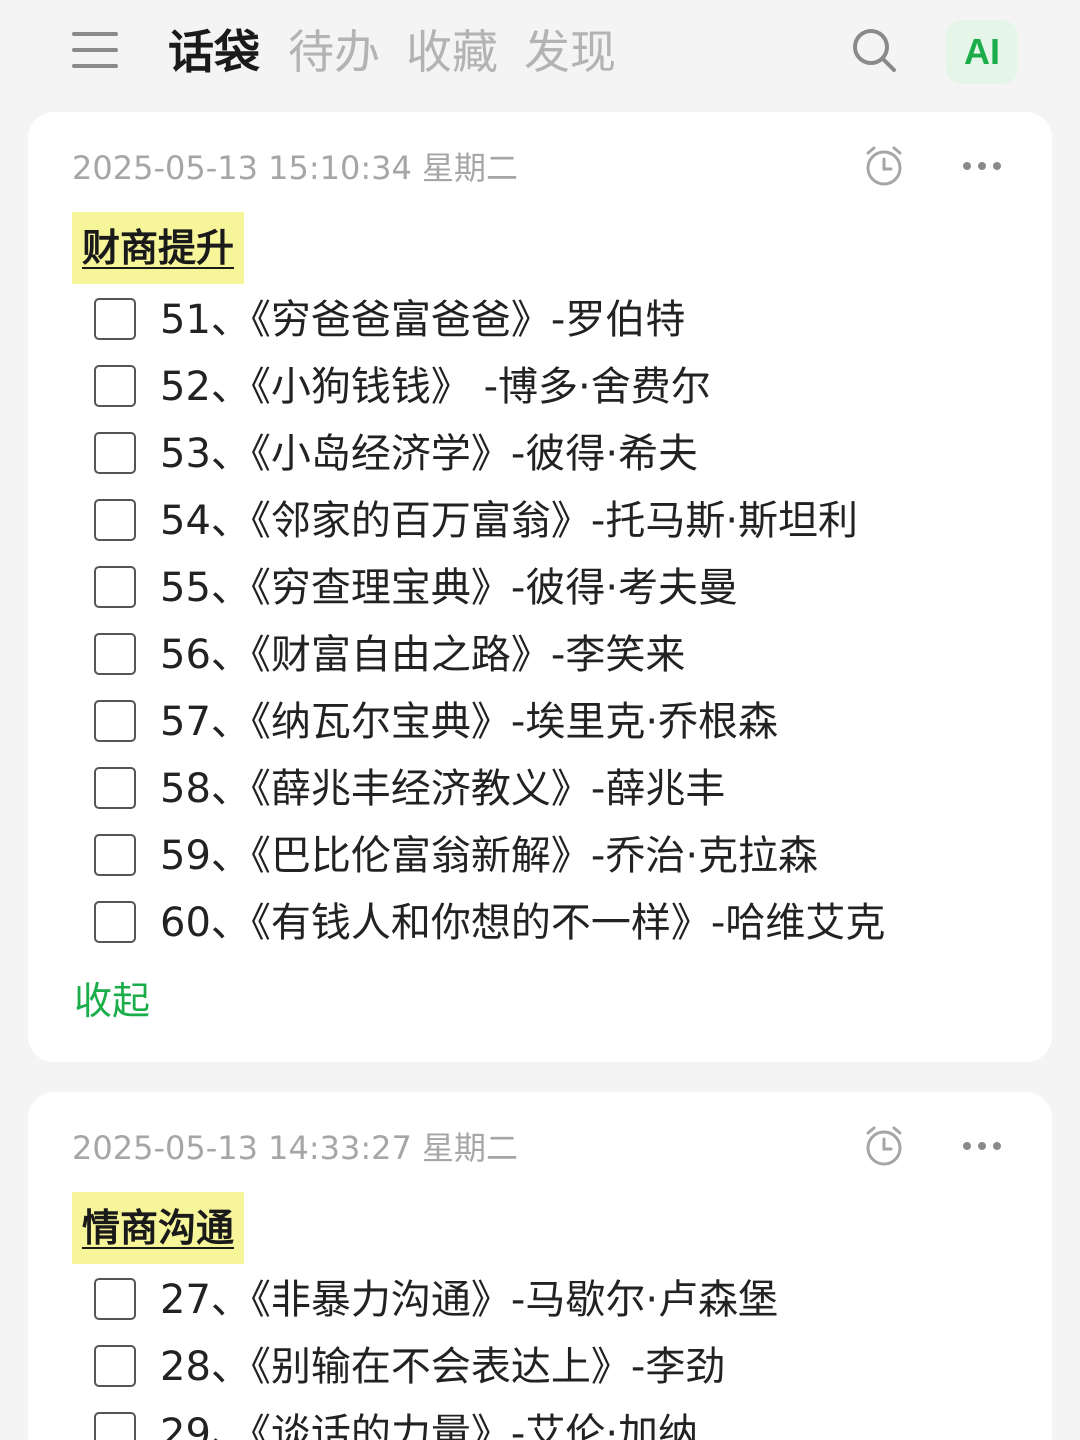 The width and height of the screenshot is (1080, 1440). What do you see at coordinates (95, 50) in the screenshot?
I see `menu-icon` at bounding box center [95, 50].